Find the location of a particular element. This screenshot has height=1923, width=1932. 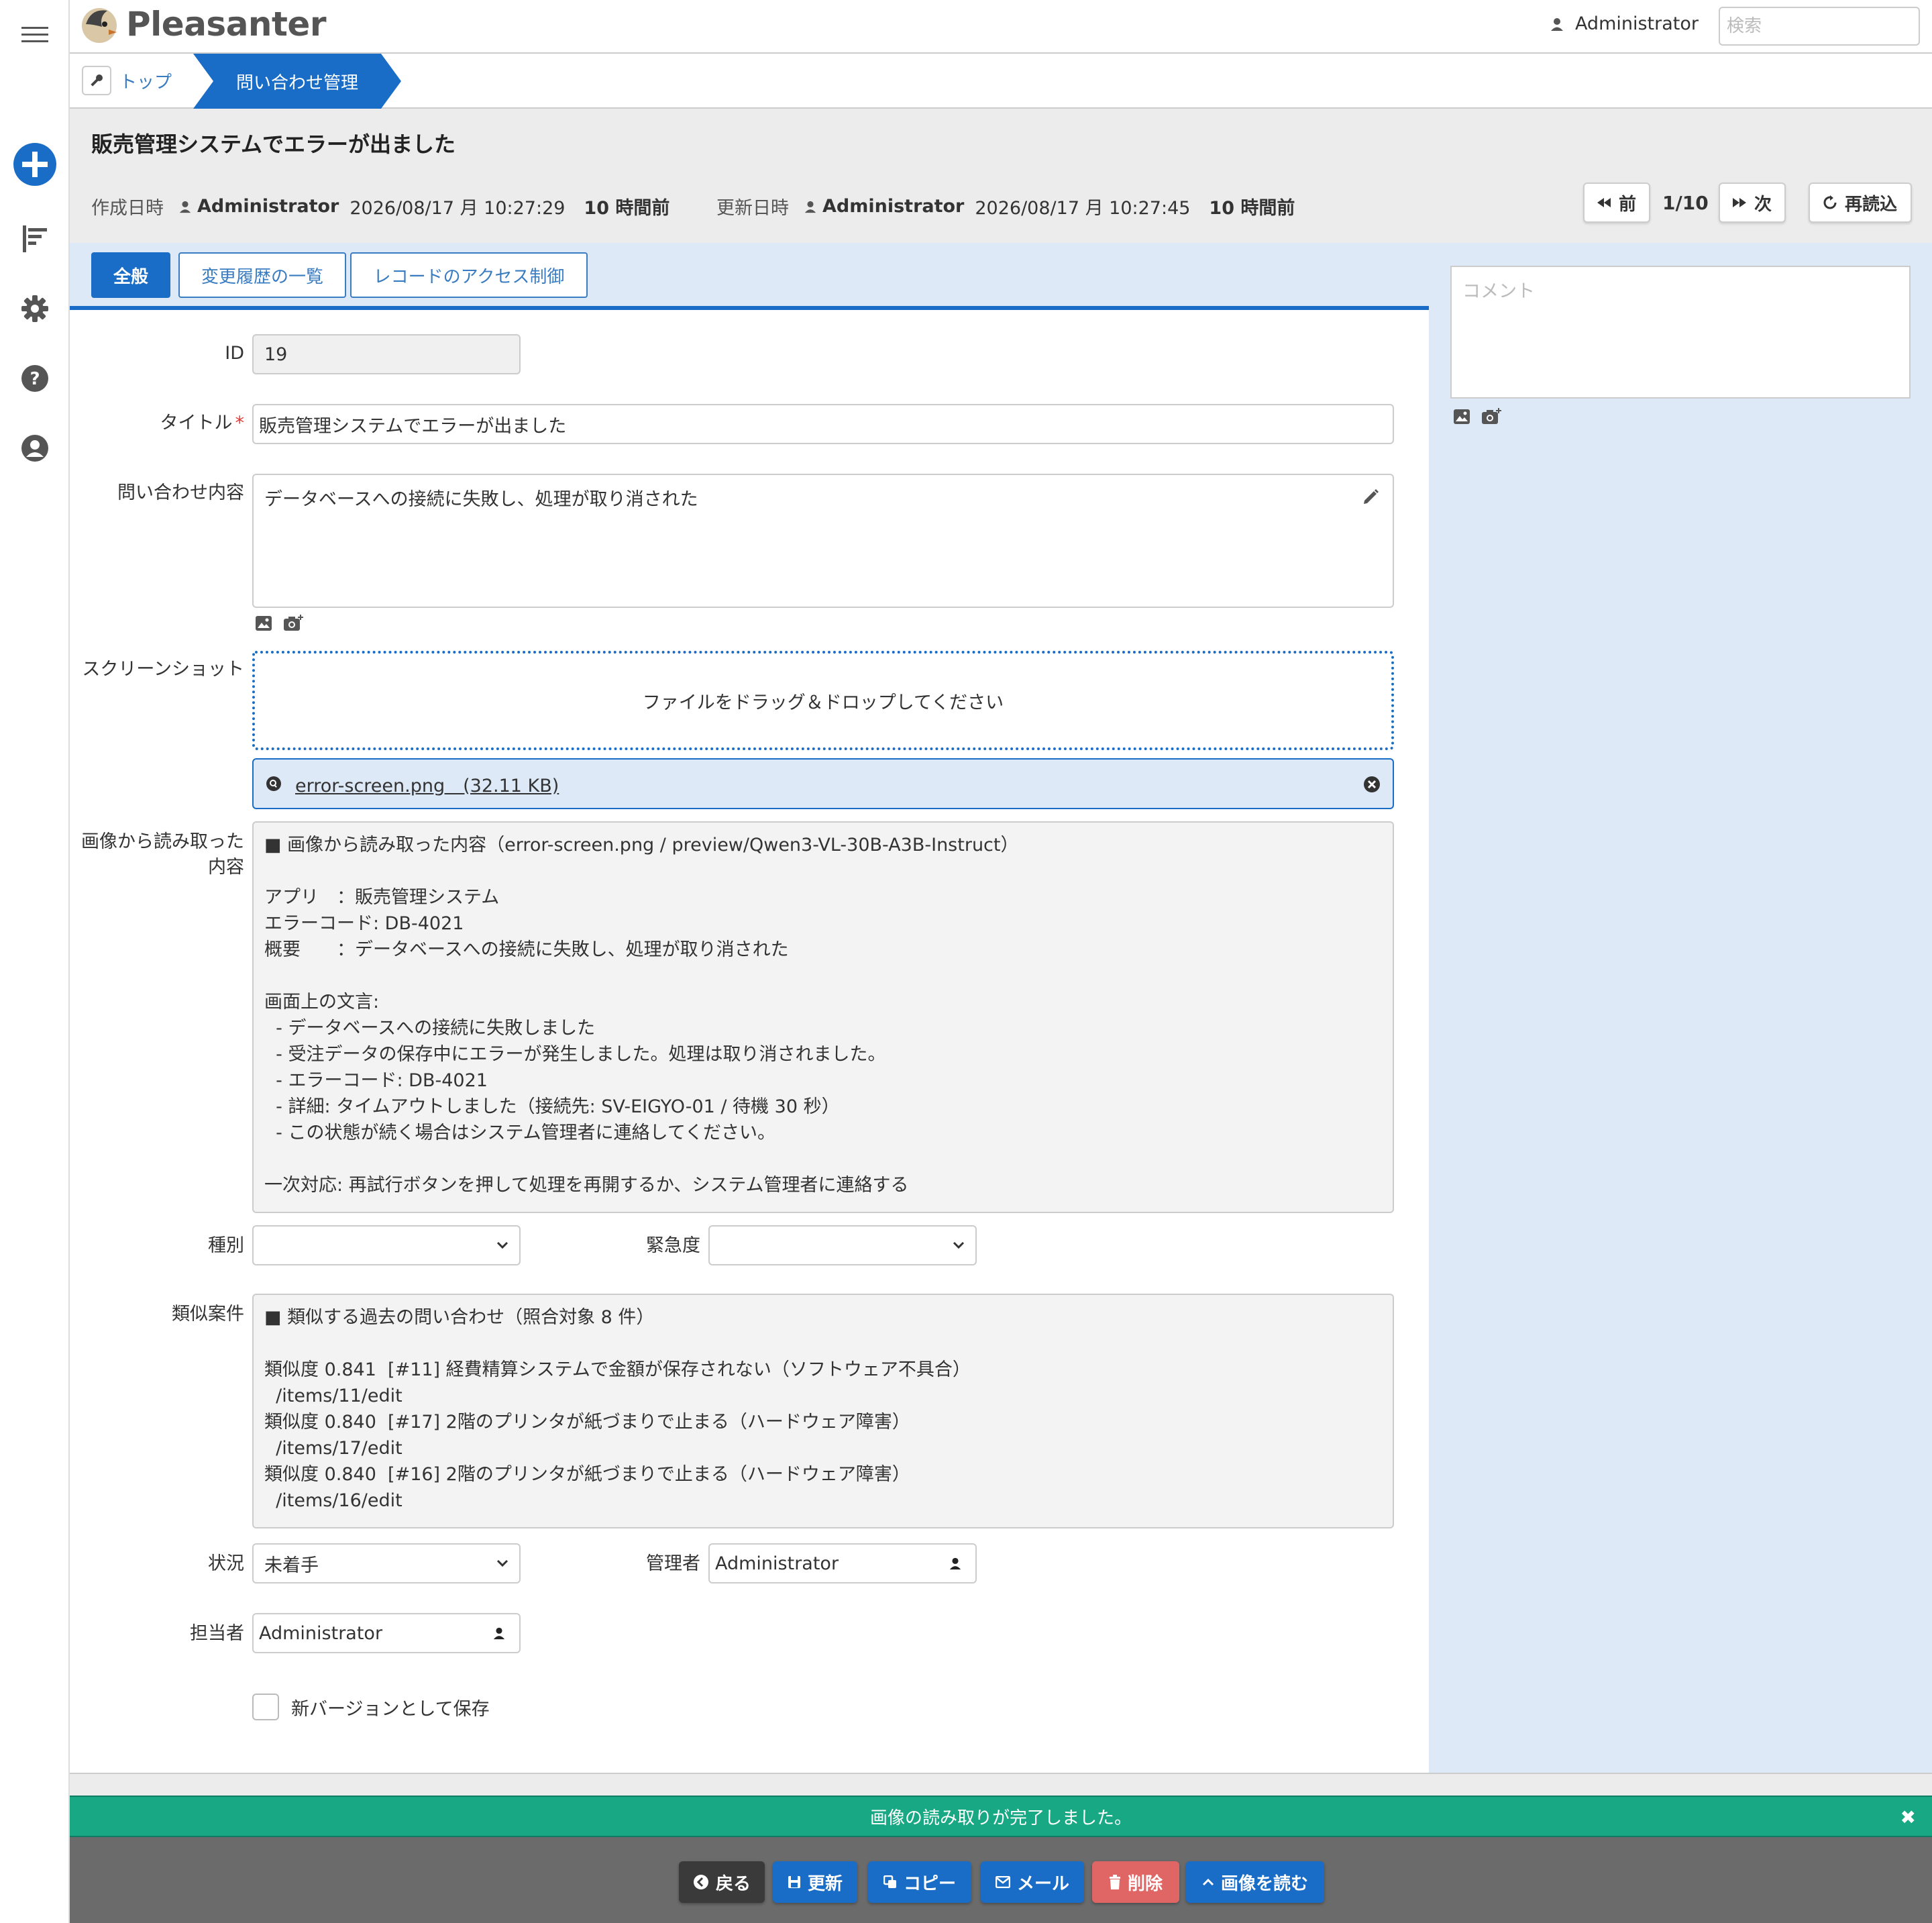

save-new-version-label: 新バージョンとして保存 is located at coordinates (390, 1709).